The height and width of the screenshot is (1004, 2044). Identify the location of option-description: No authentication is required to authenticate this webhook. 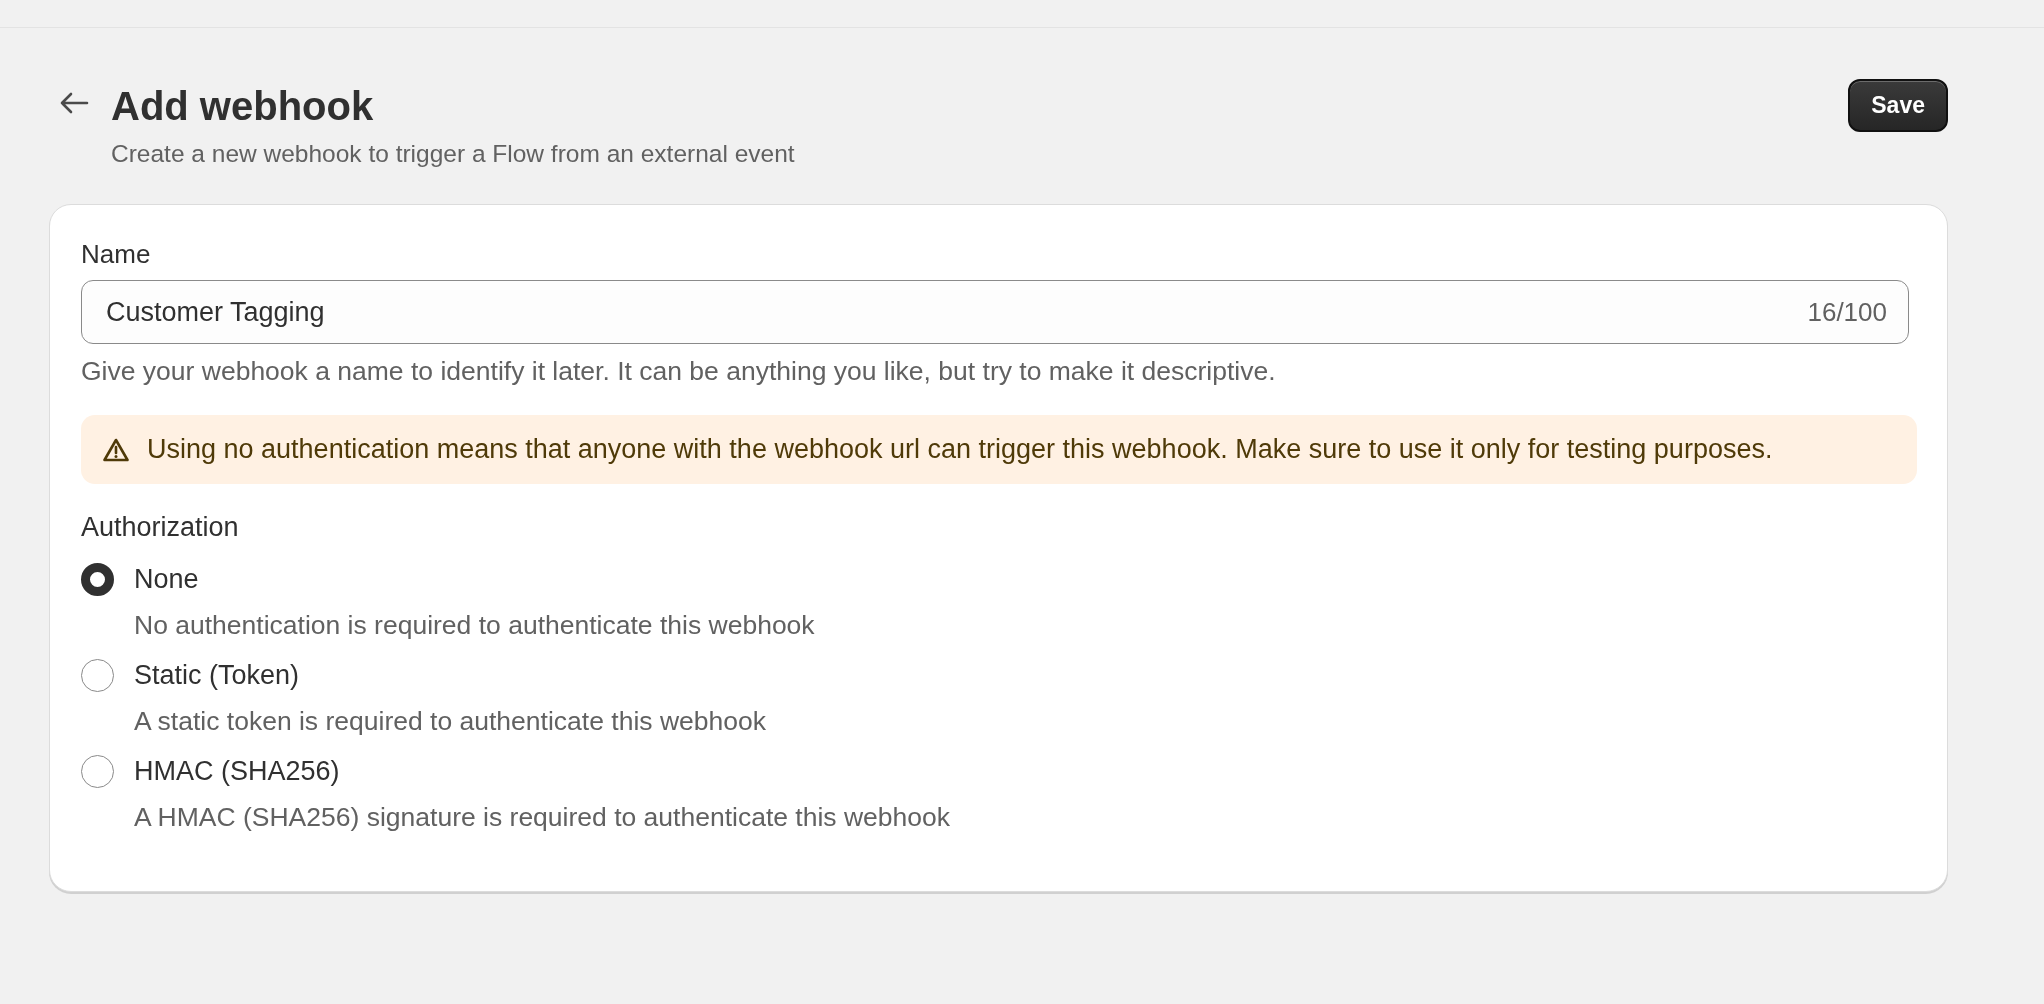
(475, 625).